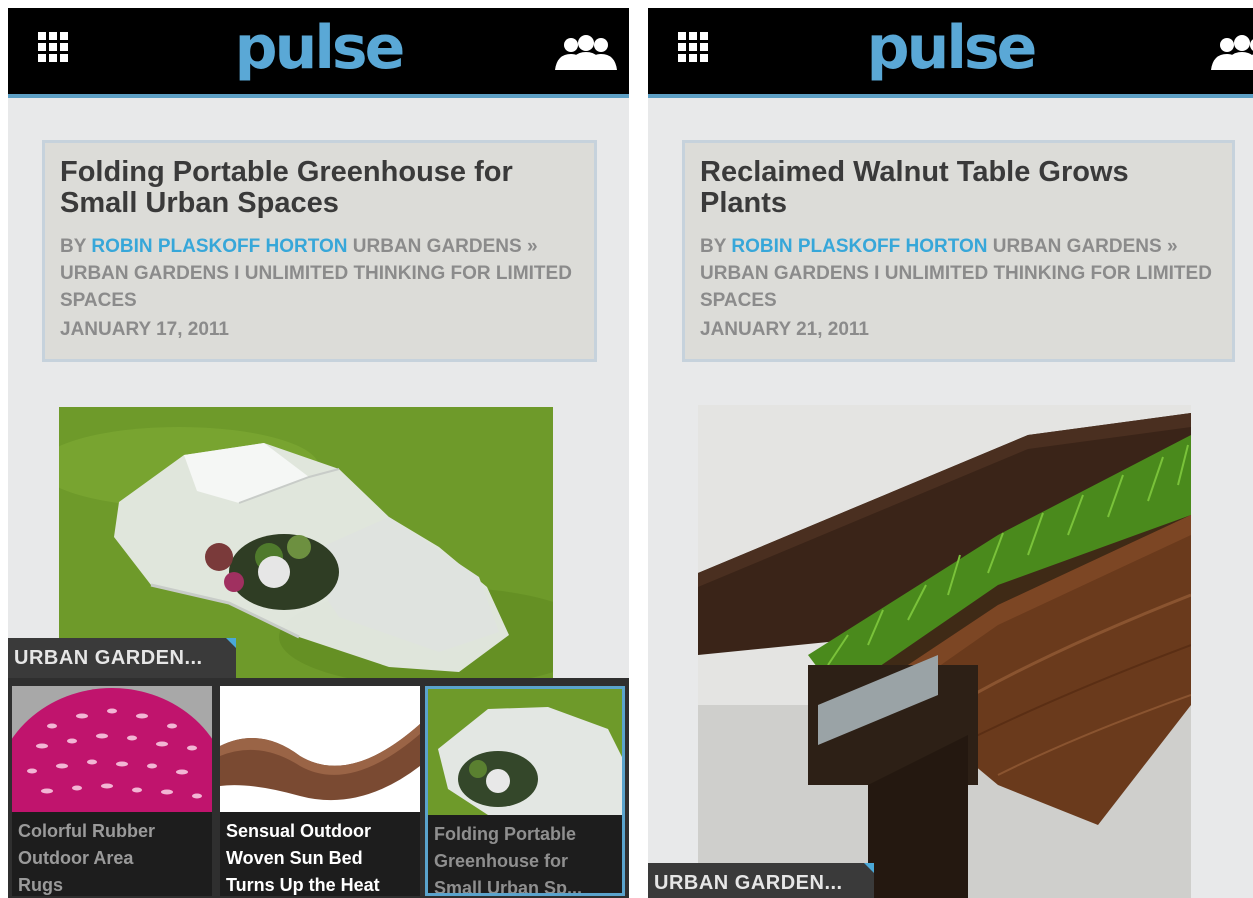 This screenshot has width=1253, height=898. What do you see at coordinates (144, 329) in the screenshot?
I see `article-date: JANUARY 17, 2011` at bounding box center [144, 329].